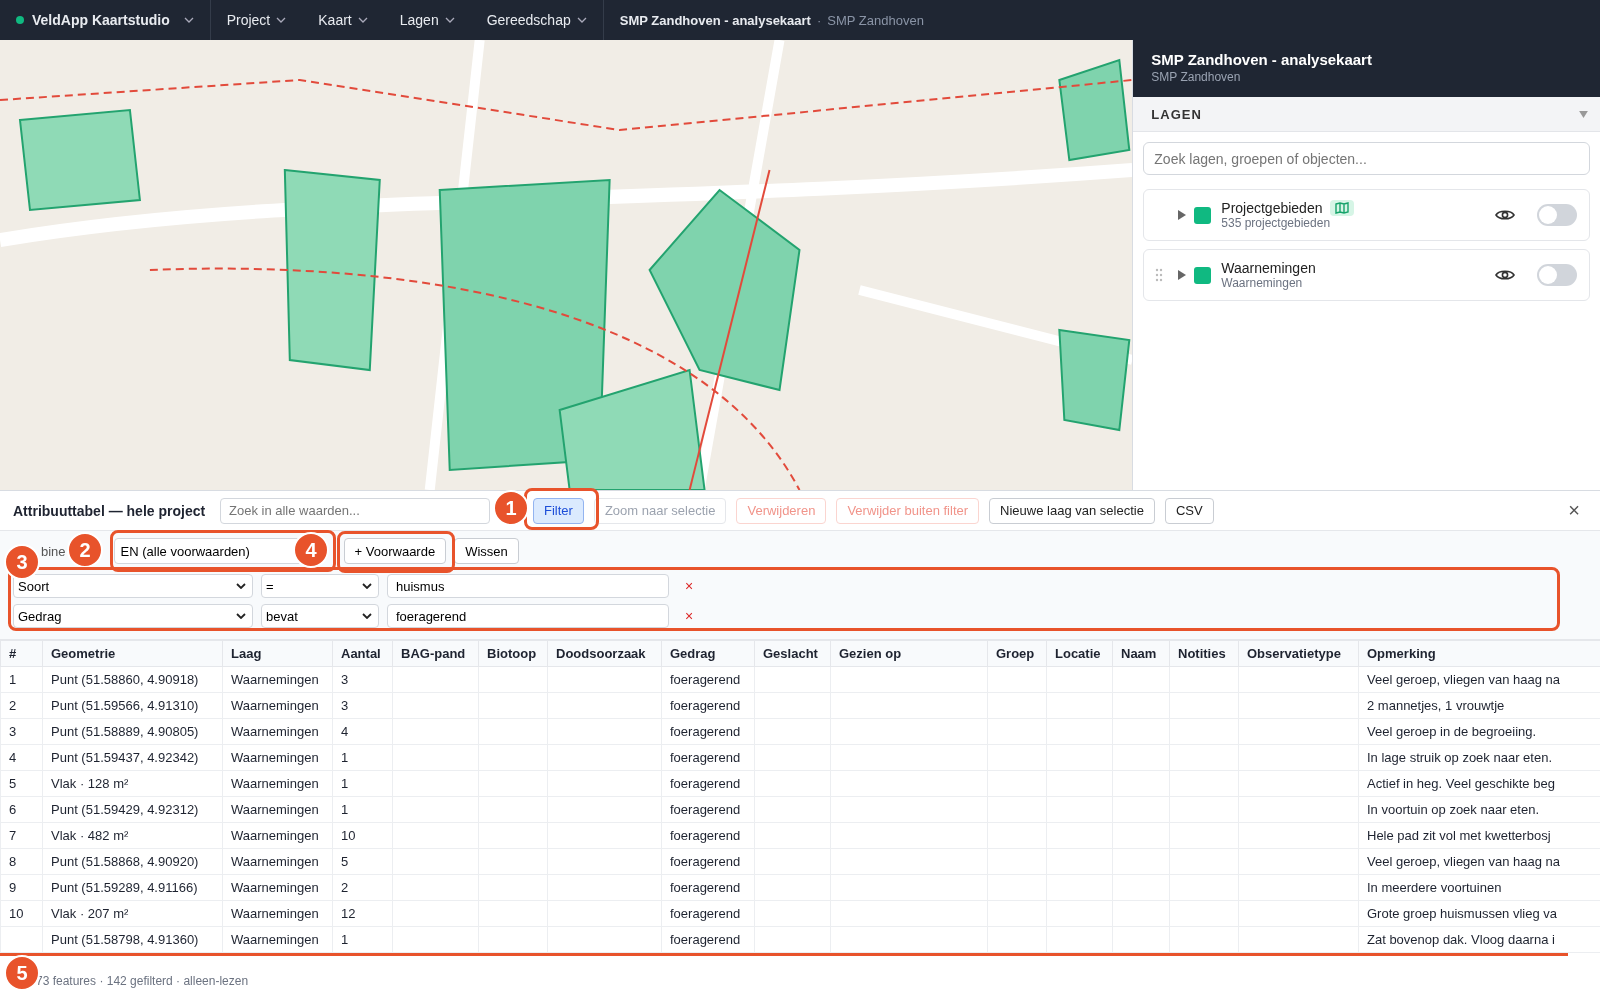 The height and width of the screenshot is (1000, 1600). What do you see at coordinates (395, 551) in the screenshot?
I see `add-condition-button: + Voorwaarde` at bounding box center [395, 551].